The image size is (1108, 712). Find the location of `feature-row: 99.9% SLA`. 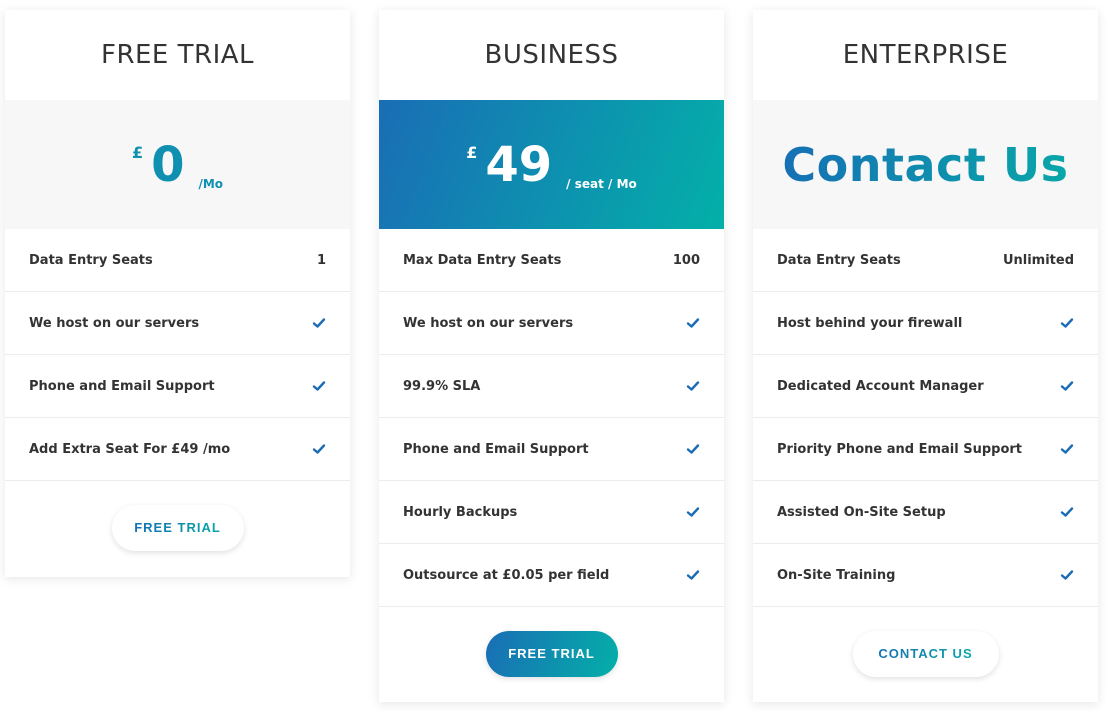

feature-row: 99.9% SLA is located at coordinates (551, 386).